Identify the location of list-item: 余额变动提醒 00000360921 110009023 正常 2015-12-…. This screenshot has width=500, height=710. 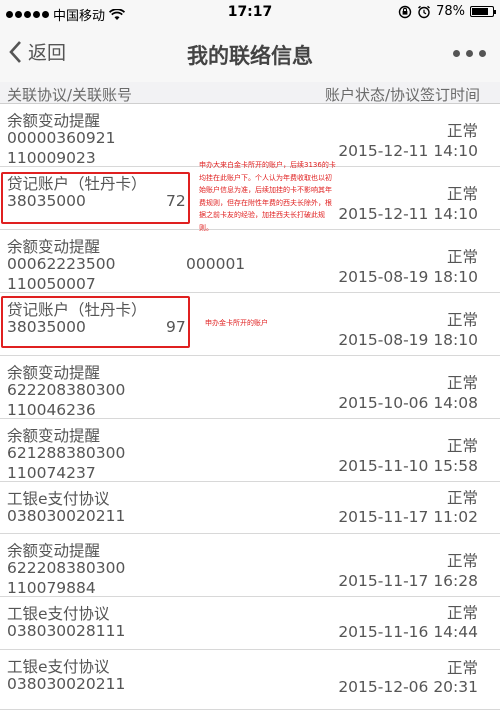
(250, 135).